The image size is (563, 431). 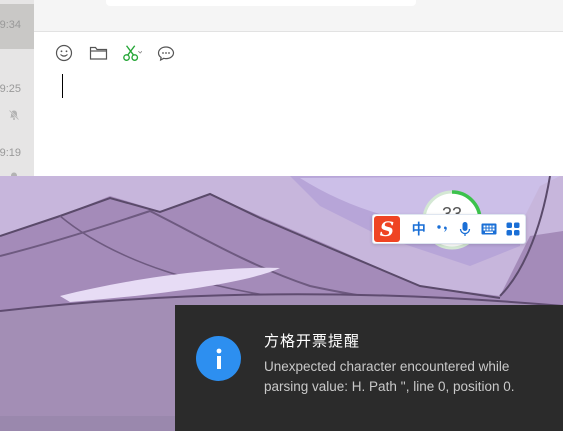 I want to click on conversation-item: 9:34, so click(x=17, y=26).